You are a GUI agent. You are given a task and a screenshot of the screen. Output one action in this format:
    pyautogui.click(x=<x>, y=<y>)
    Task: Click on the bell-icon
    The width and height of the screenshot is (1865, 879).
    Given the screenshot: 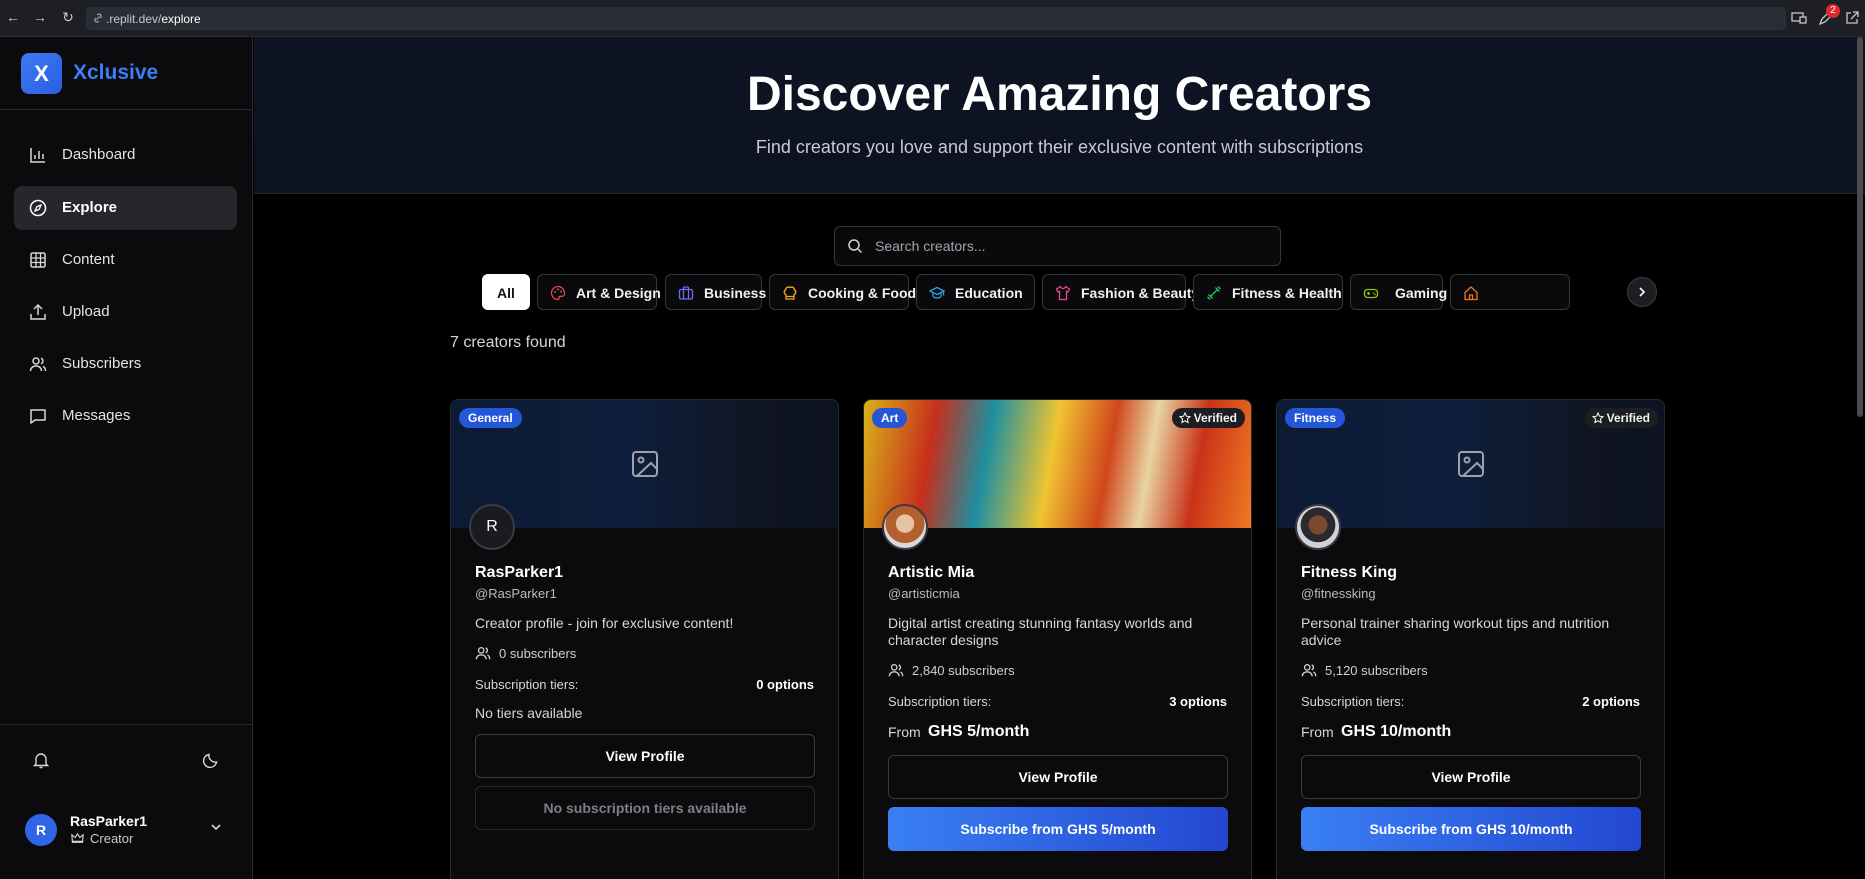 What is the action you would take?
    pyautogui.click(x=41, y=760)
    